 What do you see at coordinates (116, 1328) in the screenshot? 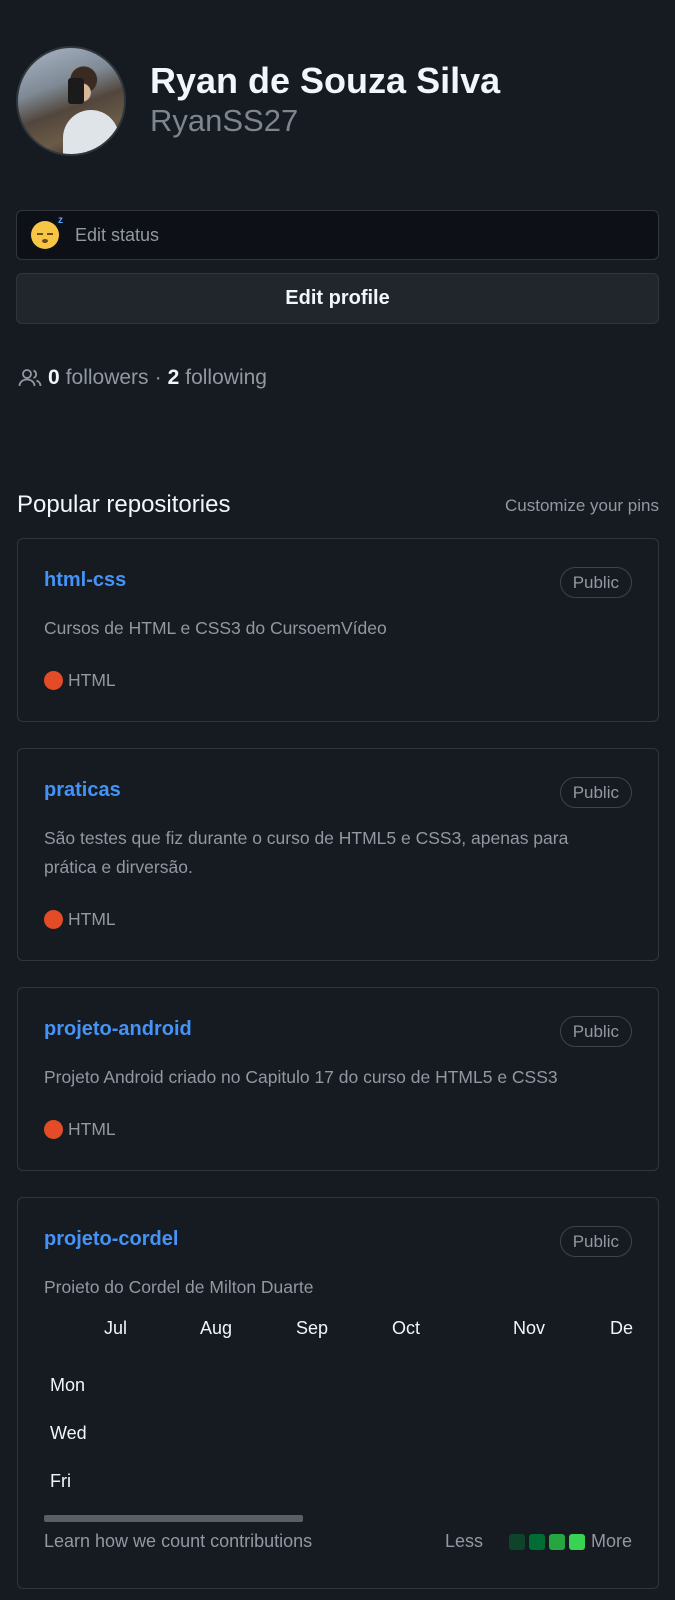
I see `month-label: Jul` at bounding box center [116, 1328].